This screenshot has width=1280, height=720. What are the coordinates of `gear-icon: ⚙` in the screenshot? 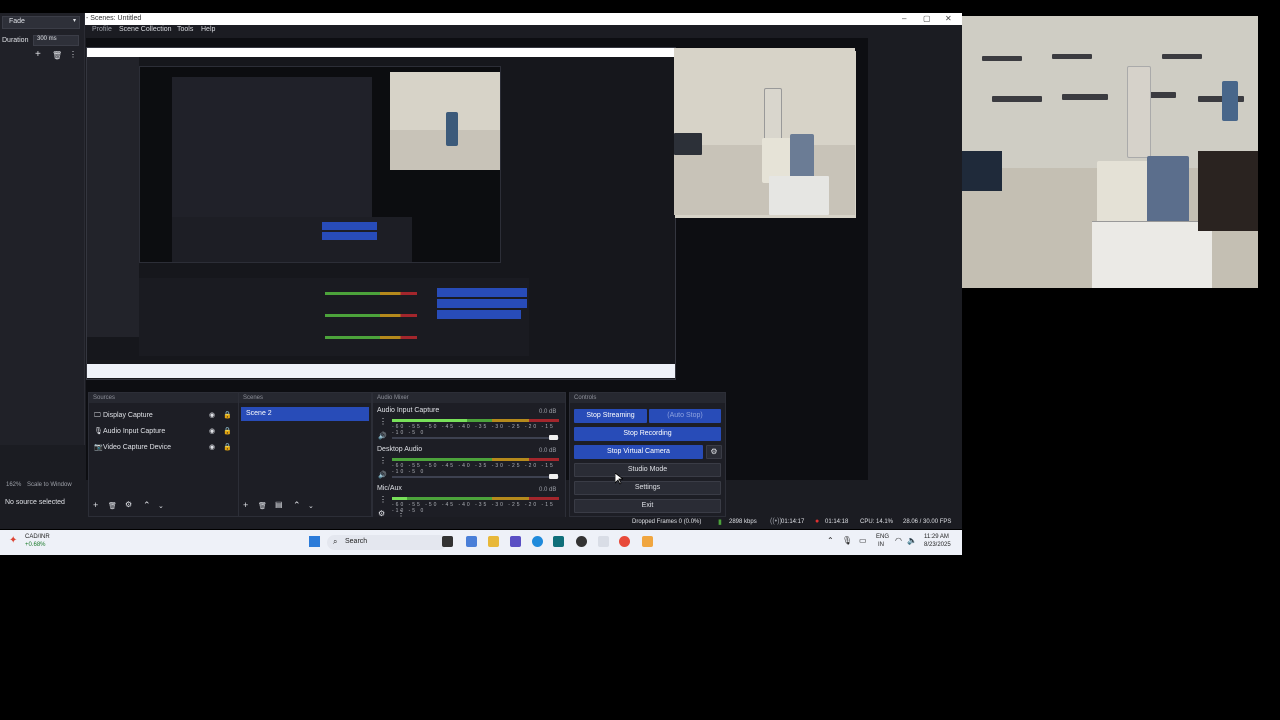 It's located at (128, 504).